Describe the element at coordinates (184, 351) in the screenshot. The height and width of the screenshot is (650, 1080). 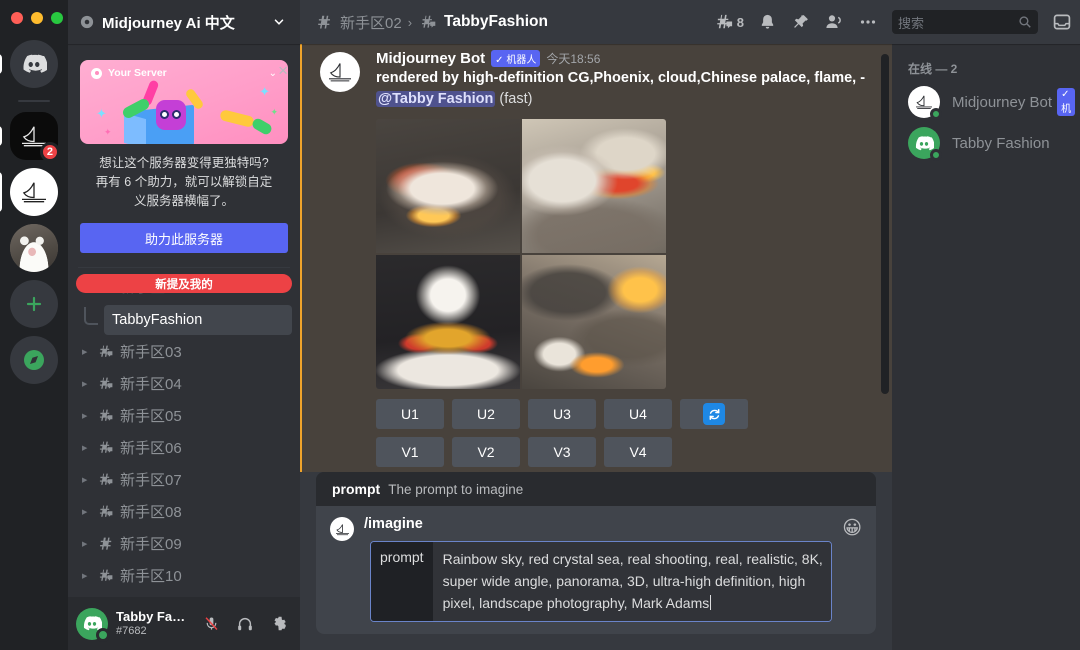
I see `sidebar-item-channel: ▶ 新手区03` at that location.